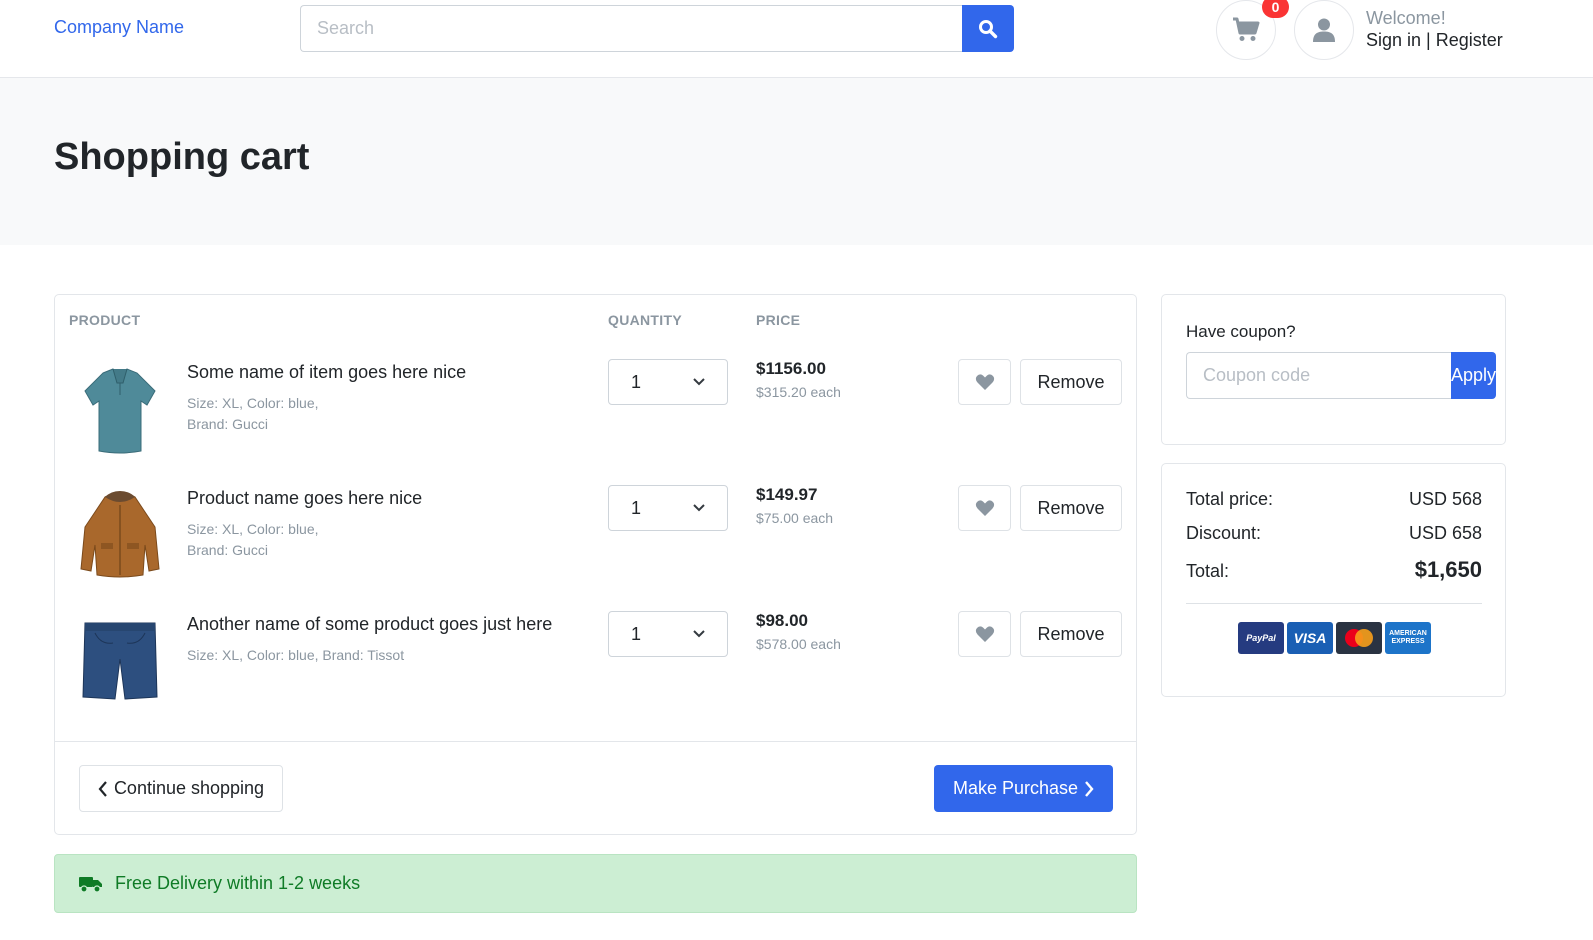  Describe the element at coordinates (1469, 40) in the screenshot. I see `register-link: Register` at that location.